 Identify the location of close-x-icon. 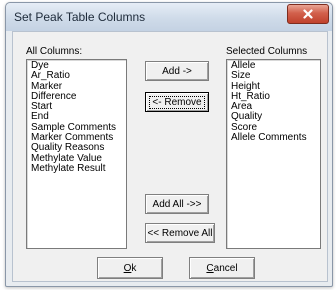
(308, 14).